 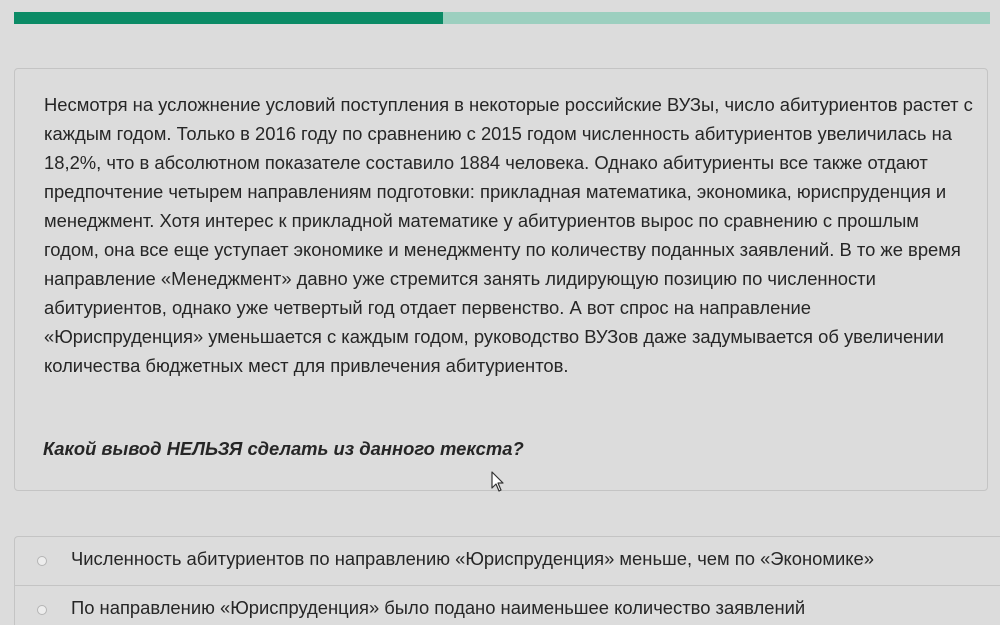 What do you see at coordinates (229, 18) in the screenshot?
I see `progress-fill` at bounding box center [229, 18].